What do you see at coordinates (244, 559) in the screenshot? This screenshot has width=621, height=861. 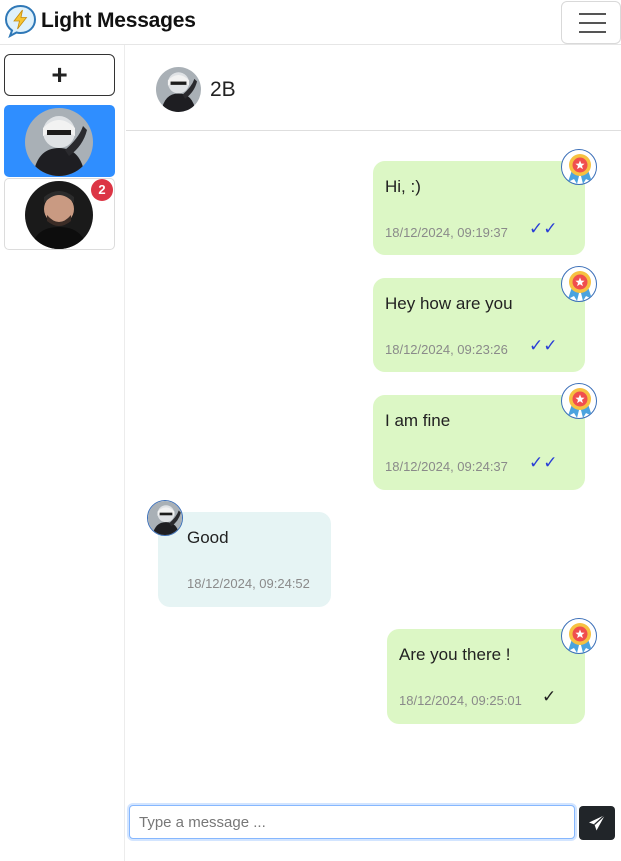 I see `message-bubble-incoming: Good 18/12/2024, 09:24:52` at bounding box center [244, 559].